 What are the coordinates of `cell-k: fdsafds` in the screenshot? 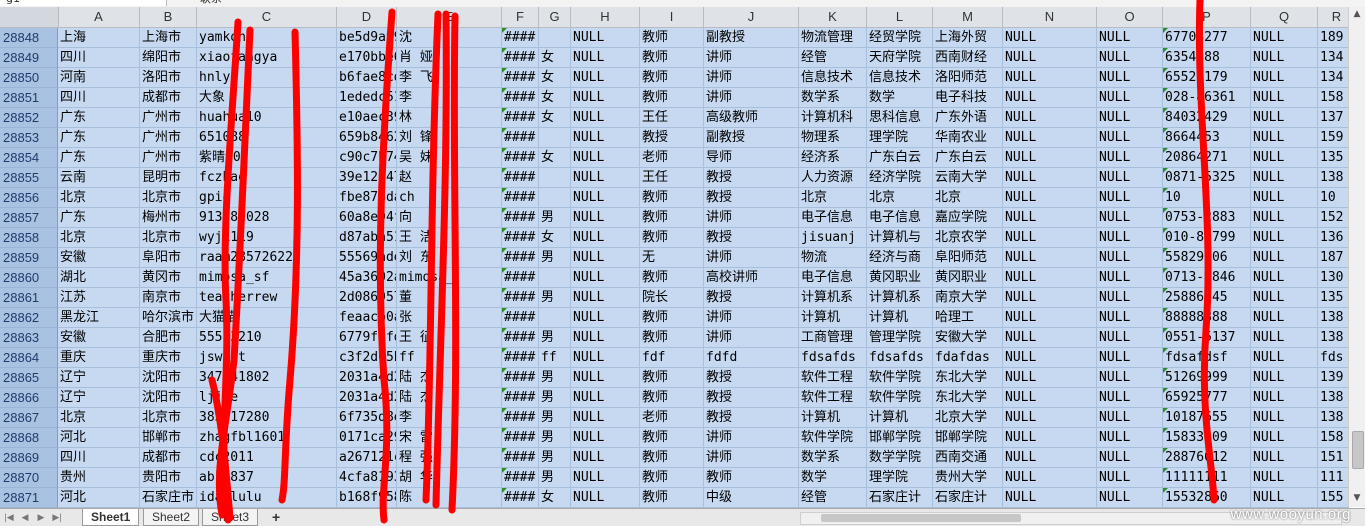 It's located at (833, 358).